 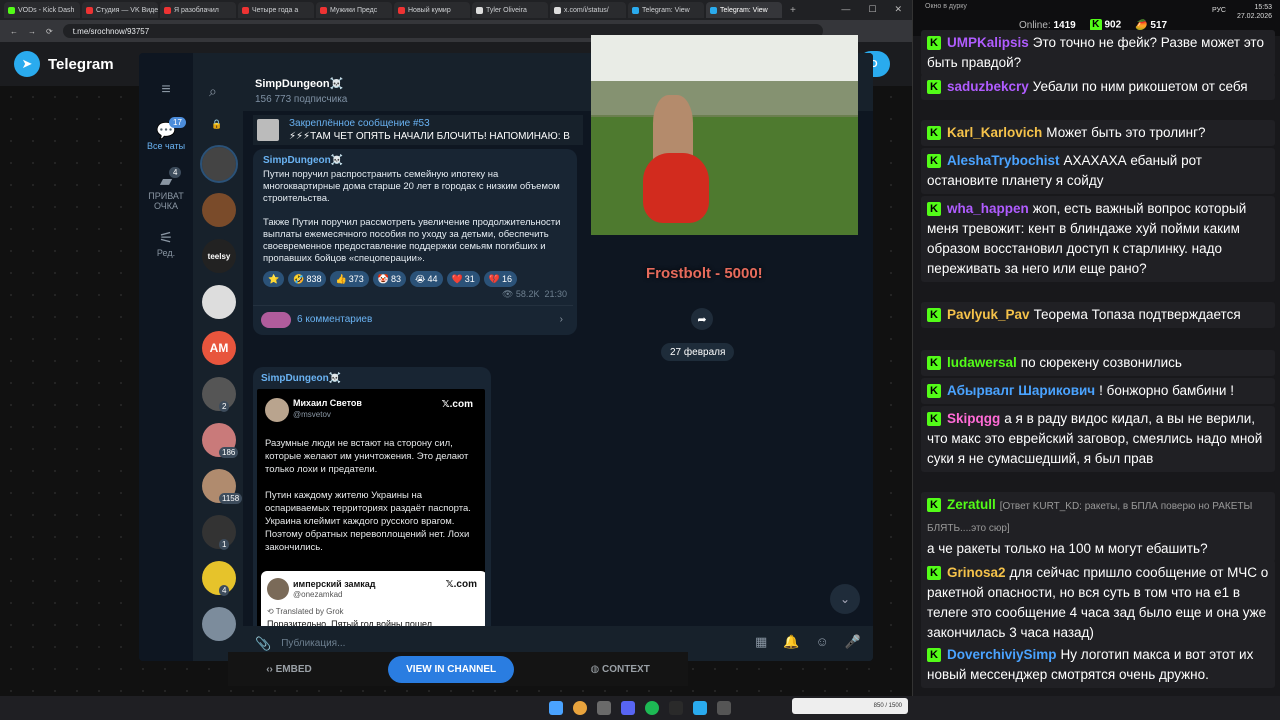 What do you see at coordinates (698, 352) in the screenshot?
I see `date-divider: 27 февраля` at bounding box center [698, 352].